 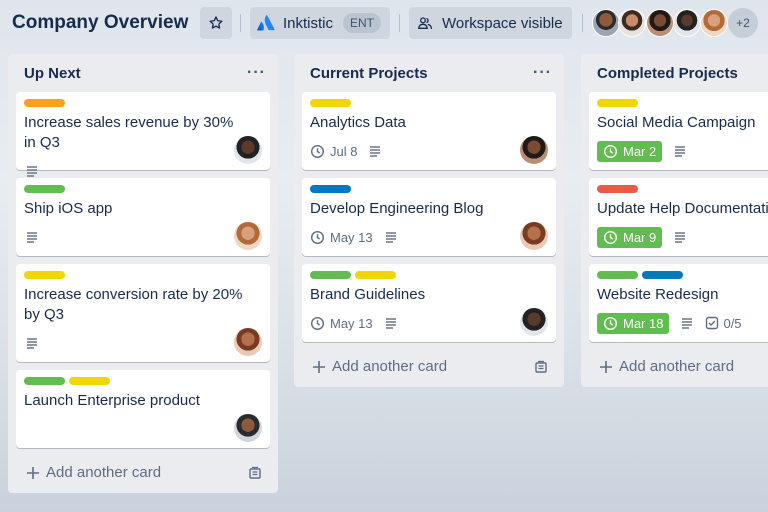 I want to click on more-icon: ···, so click(x=256, y=72).